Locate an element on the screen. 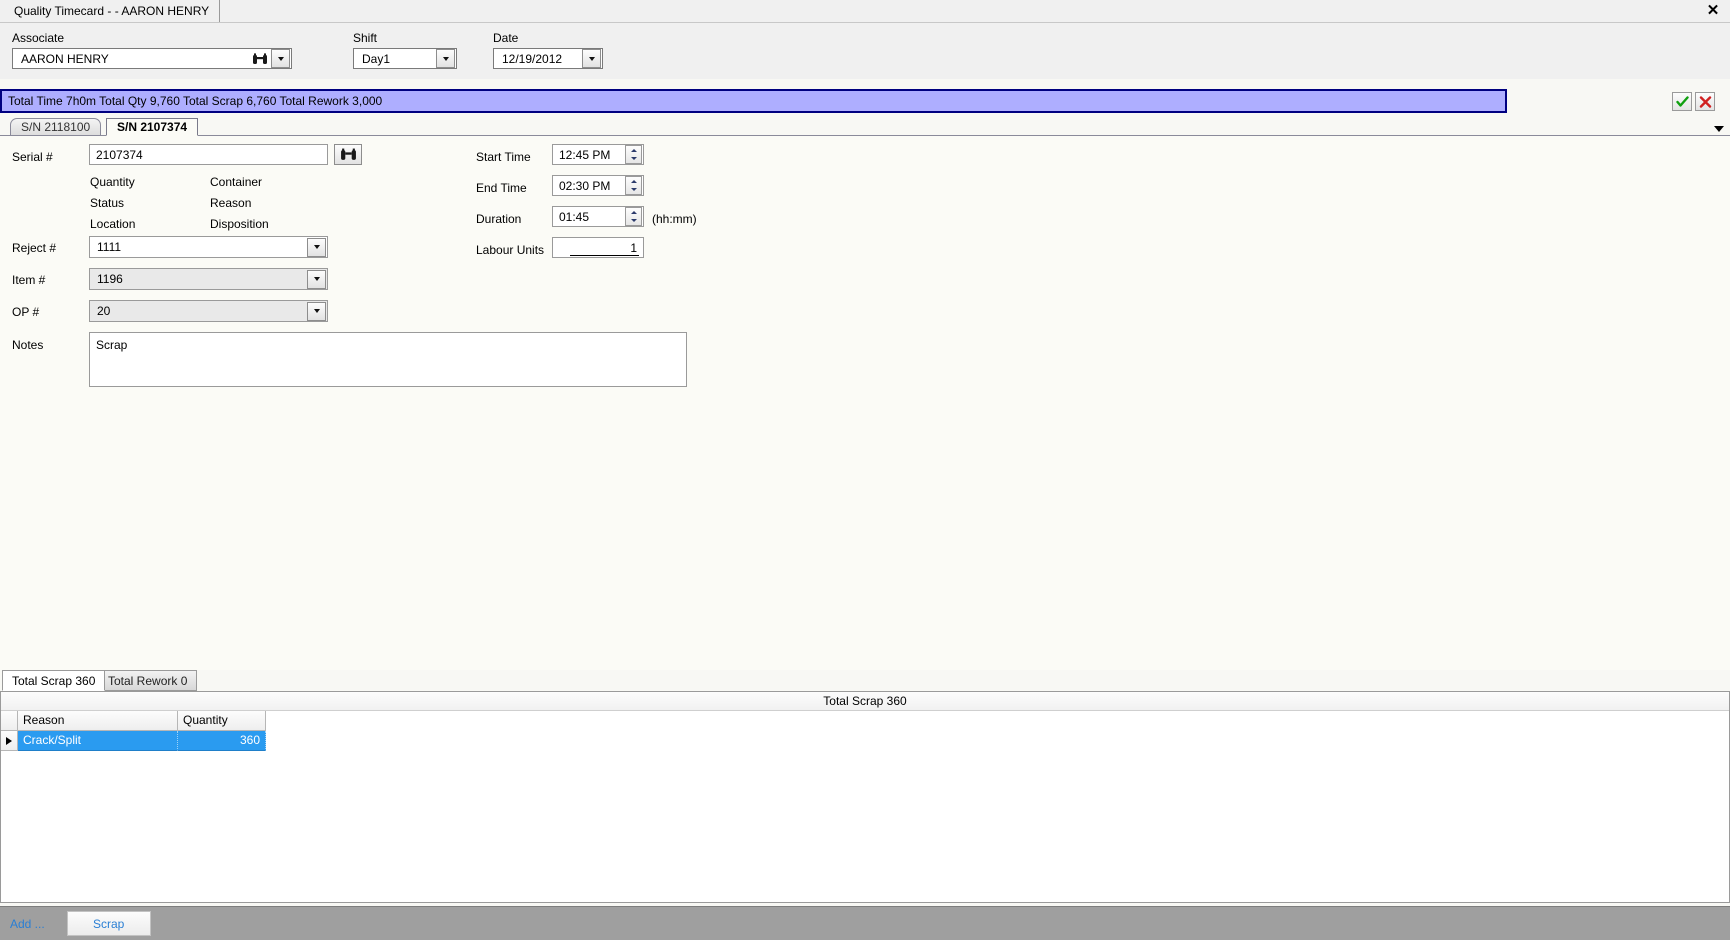 The height and width of the screenshot is (940, 1730). op-dropdown-icon is located at coordinates (316, 311).